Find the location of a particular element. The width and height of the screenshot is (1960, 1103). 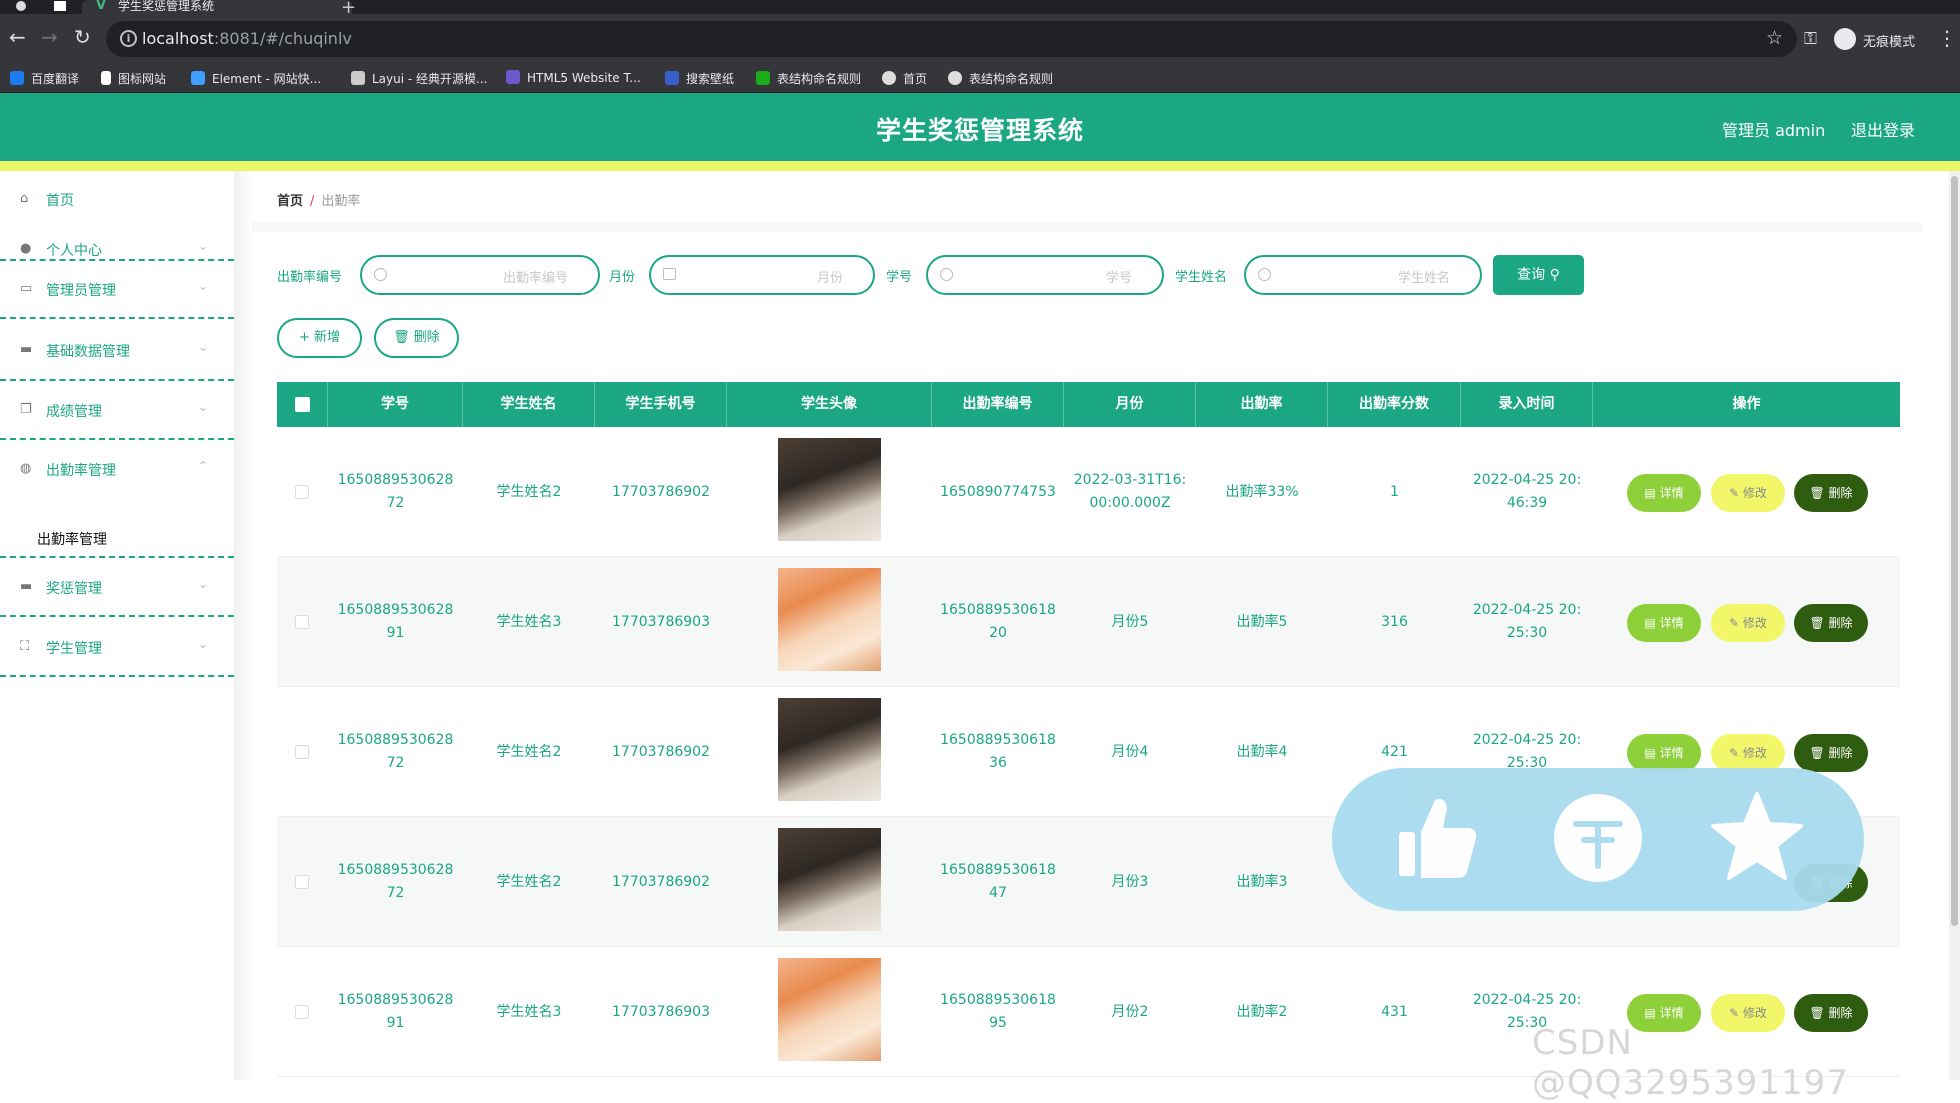

column-header: 出勤率分数 is located at coordinates (1394, 404).